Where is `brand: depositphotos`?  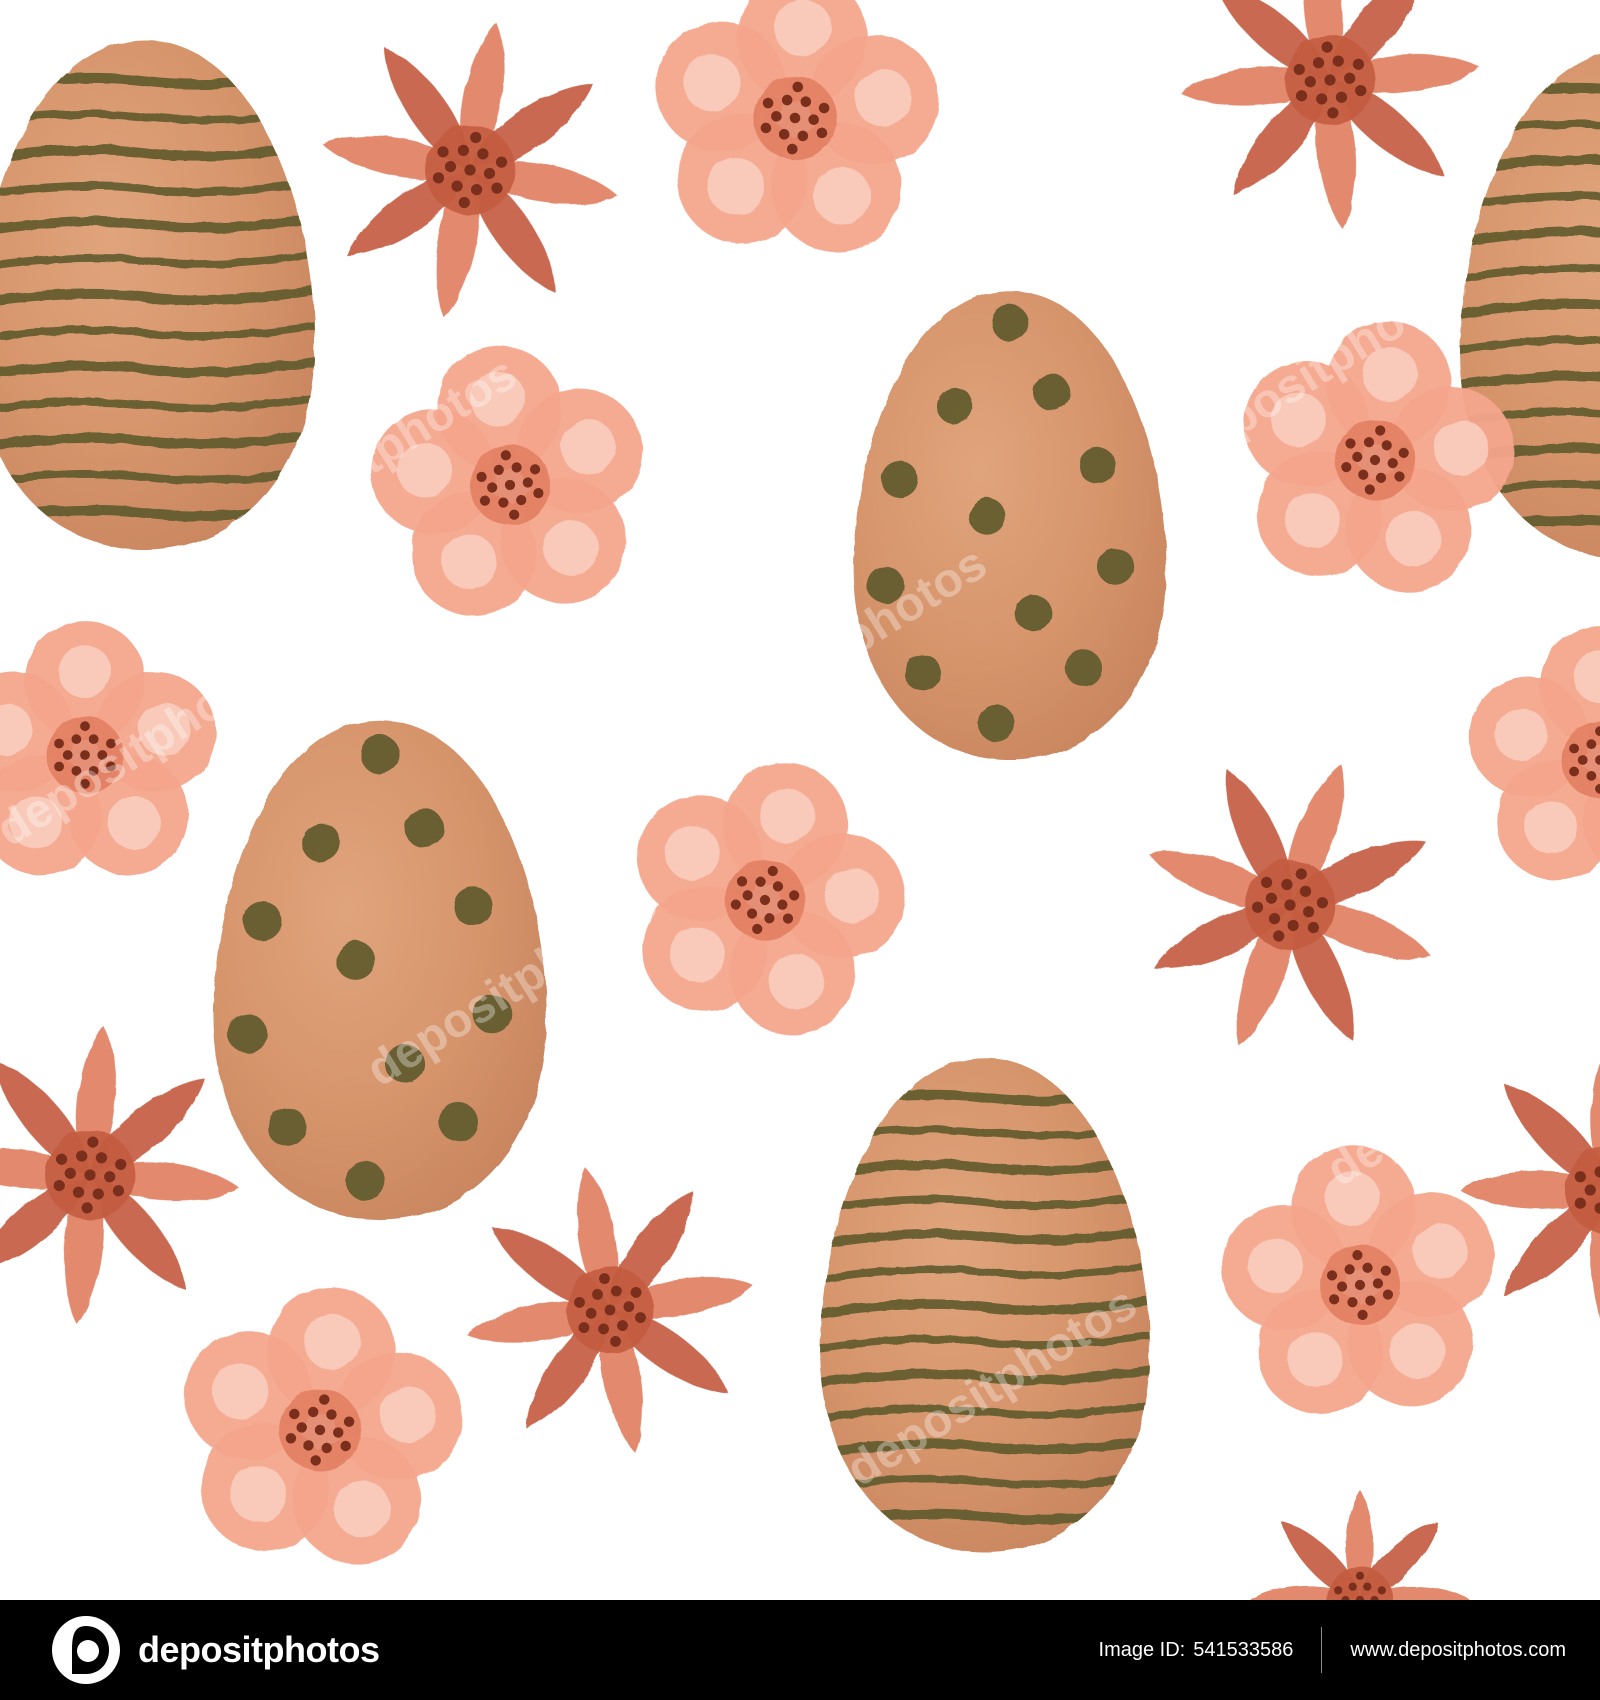
brand: depositphotos is located at coordinates (215, 1650).